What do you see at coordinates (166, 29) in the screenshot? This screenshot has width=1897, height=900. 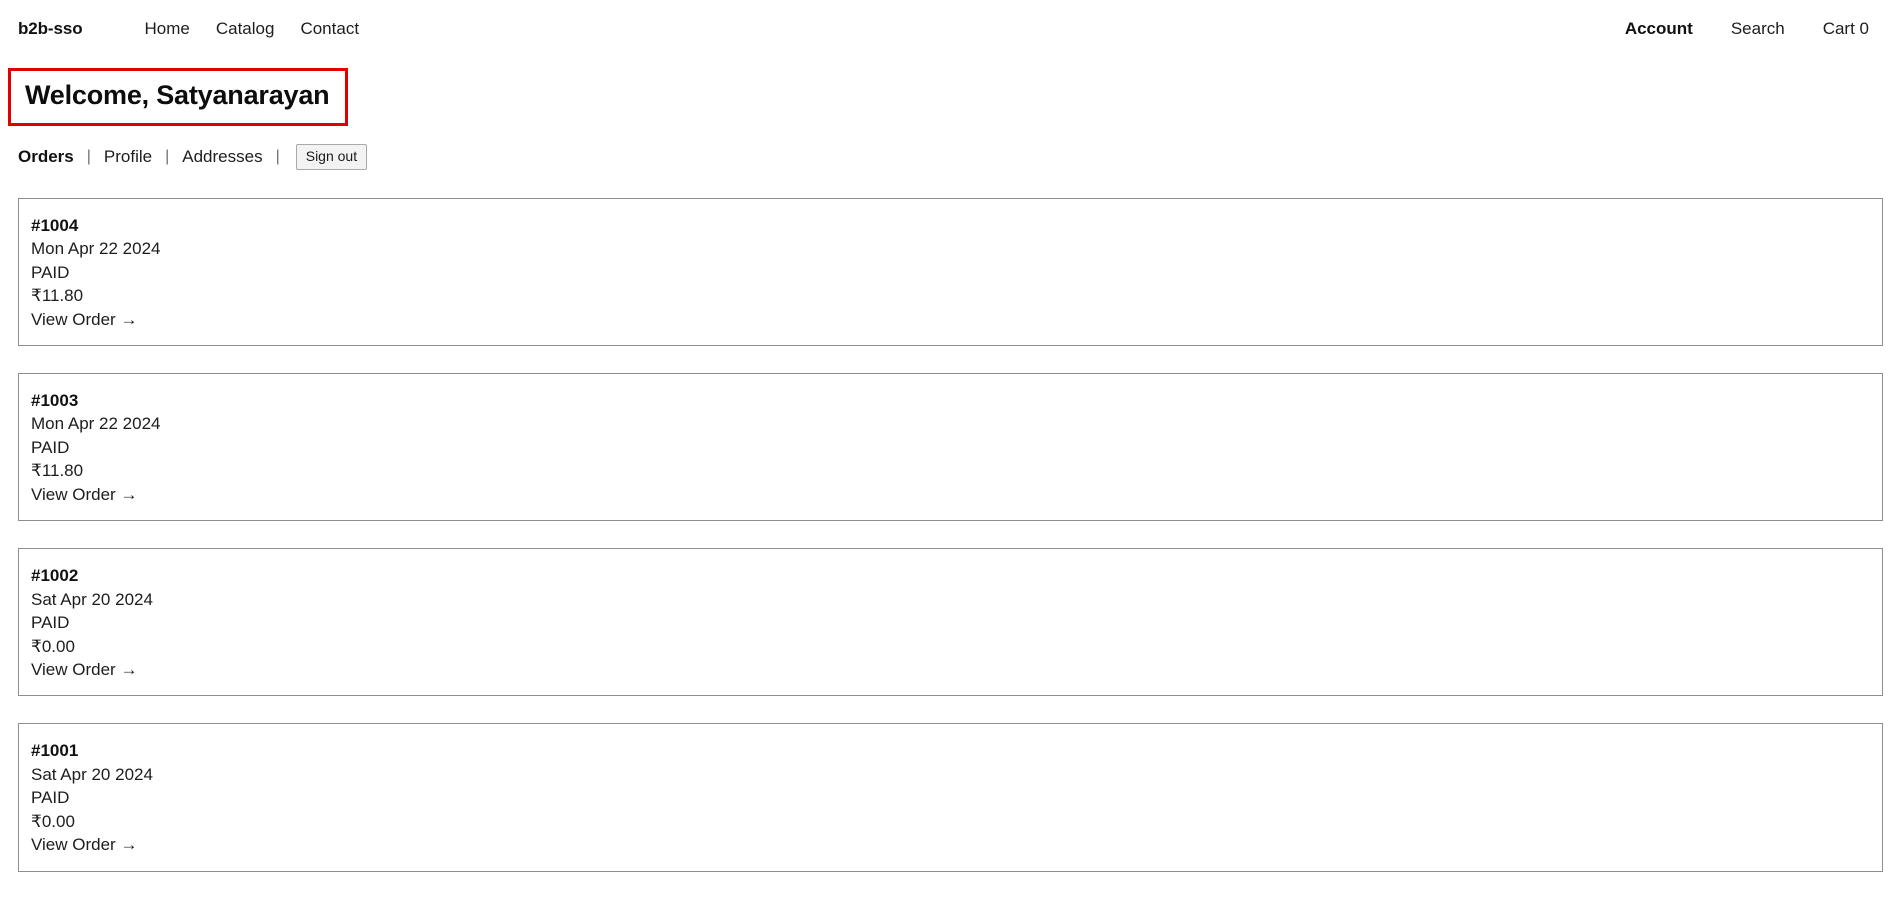 I see `nav-item-home: Home` at bounding box center [166, 29].